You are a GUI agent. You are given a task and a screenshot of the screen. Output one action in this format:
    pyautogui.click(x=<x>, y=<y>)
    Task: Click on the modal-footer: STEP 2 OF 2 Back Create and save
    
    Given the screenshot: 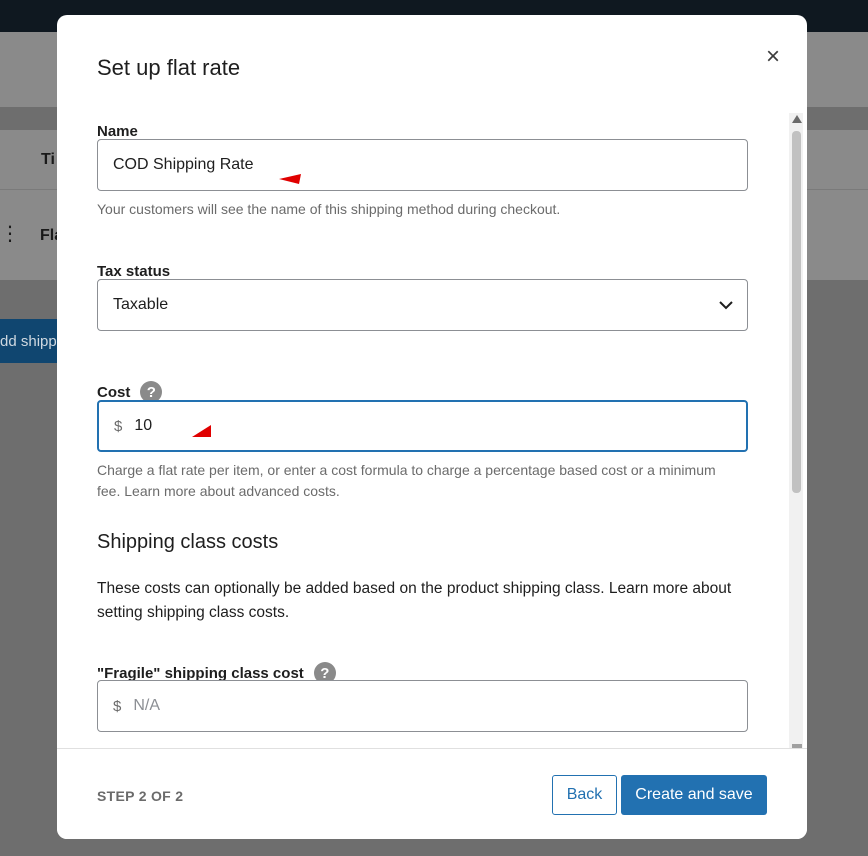 What is the action you would take?
    pyautogui.click(x=432, y=793)
    